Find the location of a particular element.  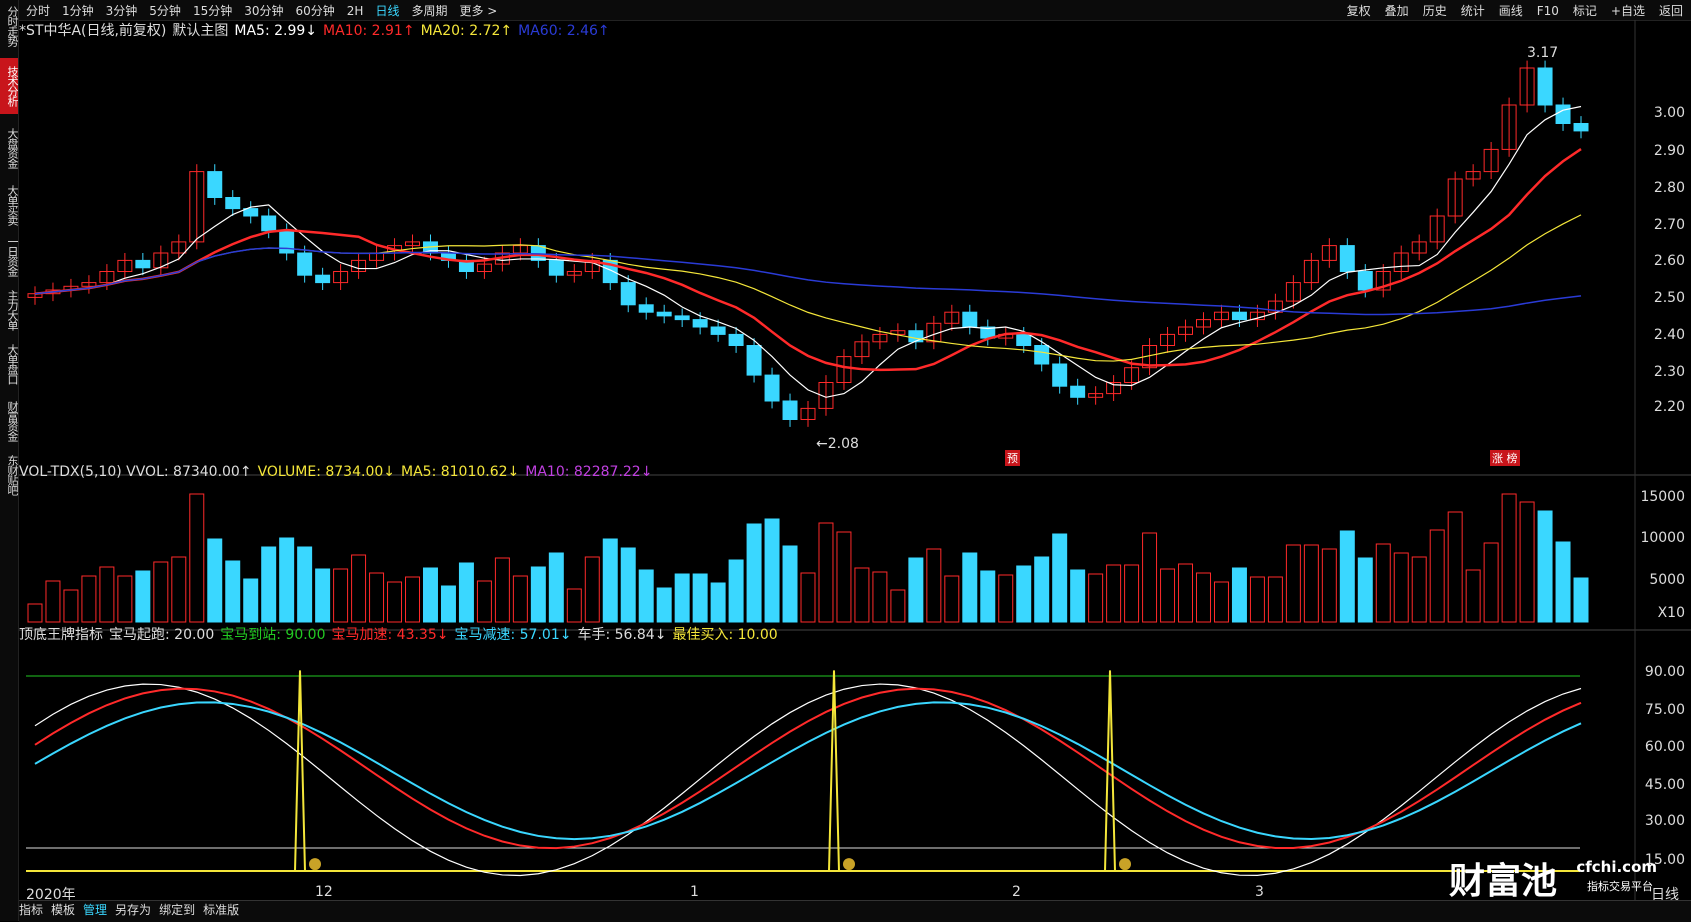

bottom-toolbar: 指标 模板 管理 另存为 绑定到 标准版 is located at coordinates (855, 911).